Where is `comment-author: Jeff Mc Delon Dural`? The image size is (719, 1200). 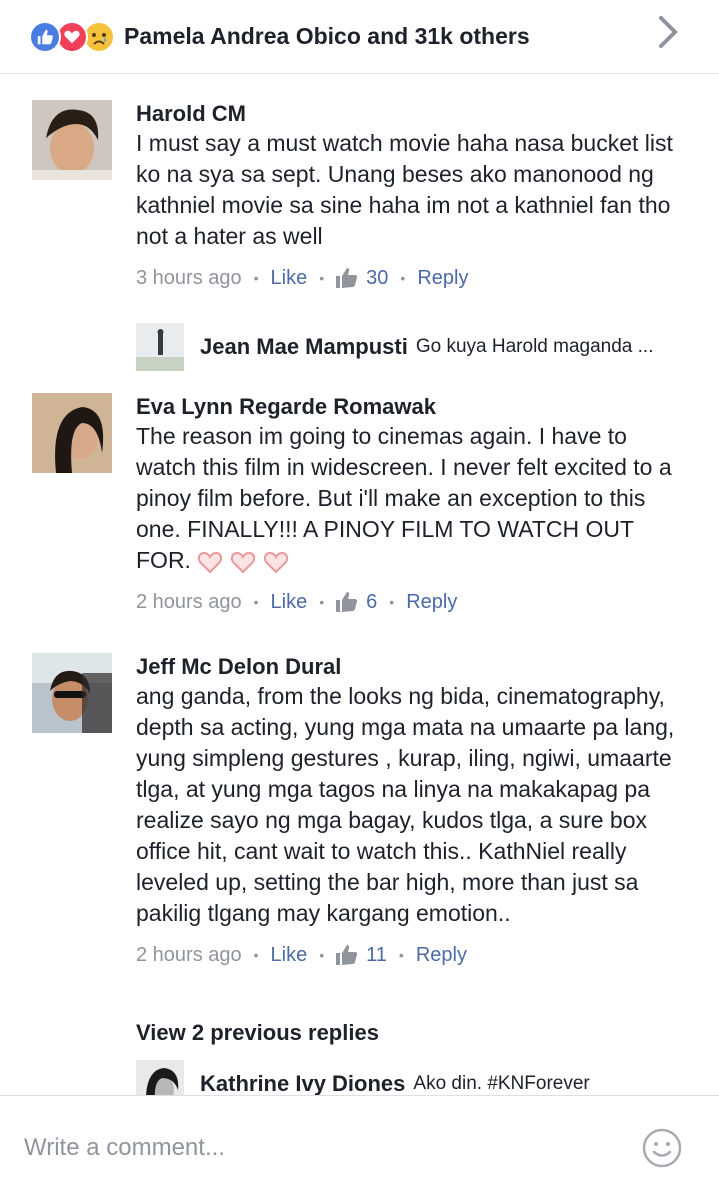
comment-author: Jeff Mc Delon Dural is located at coordinates (406, 667).